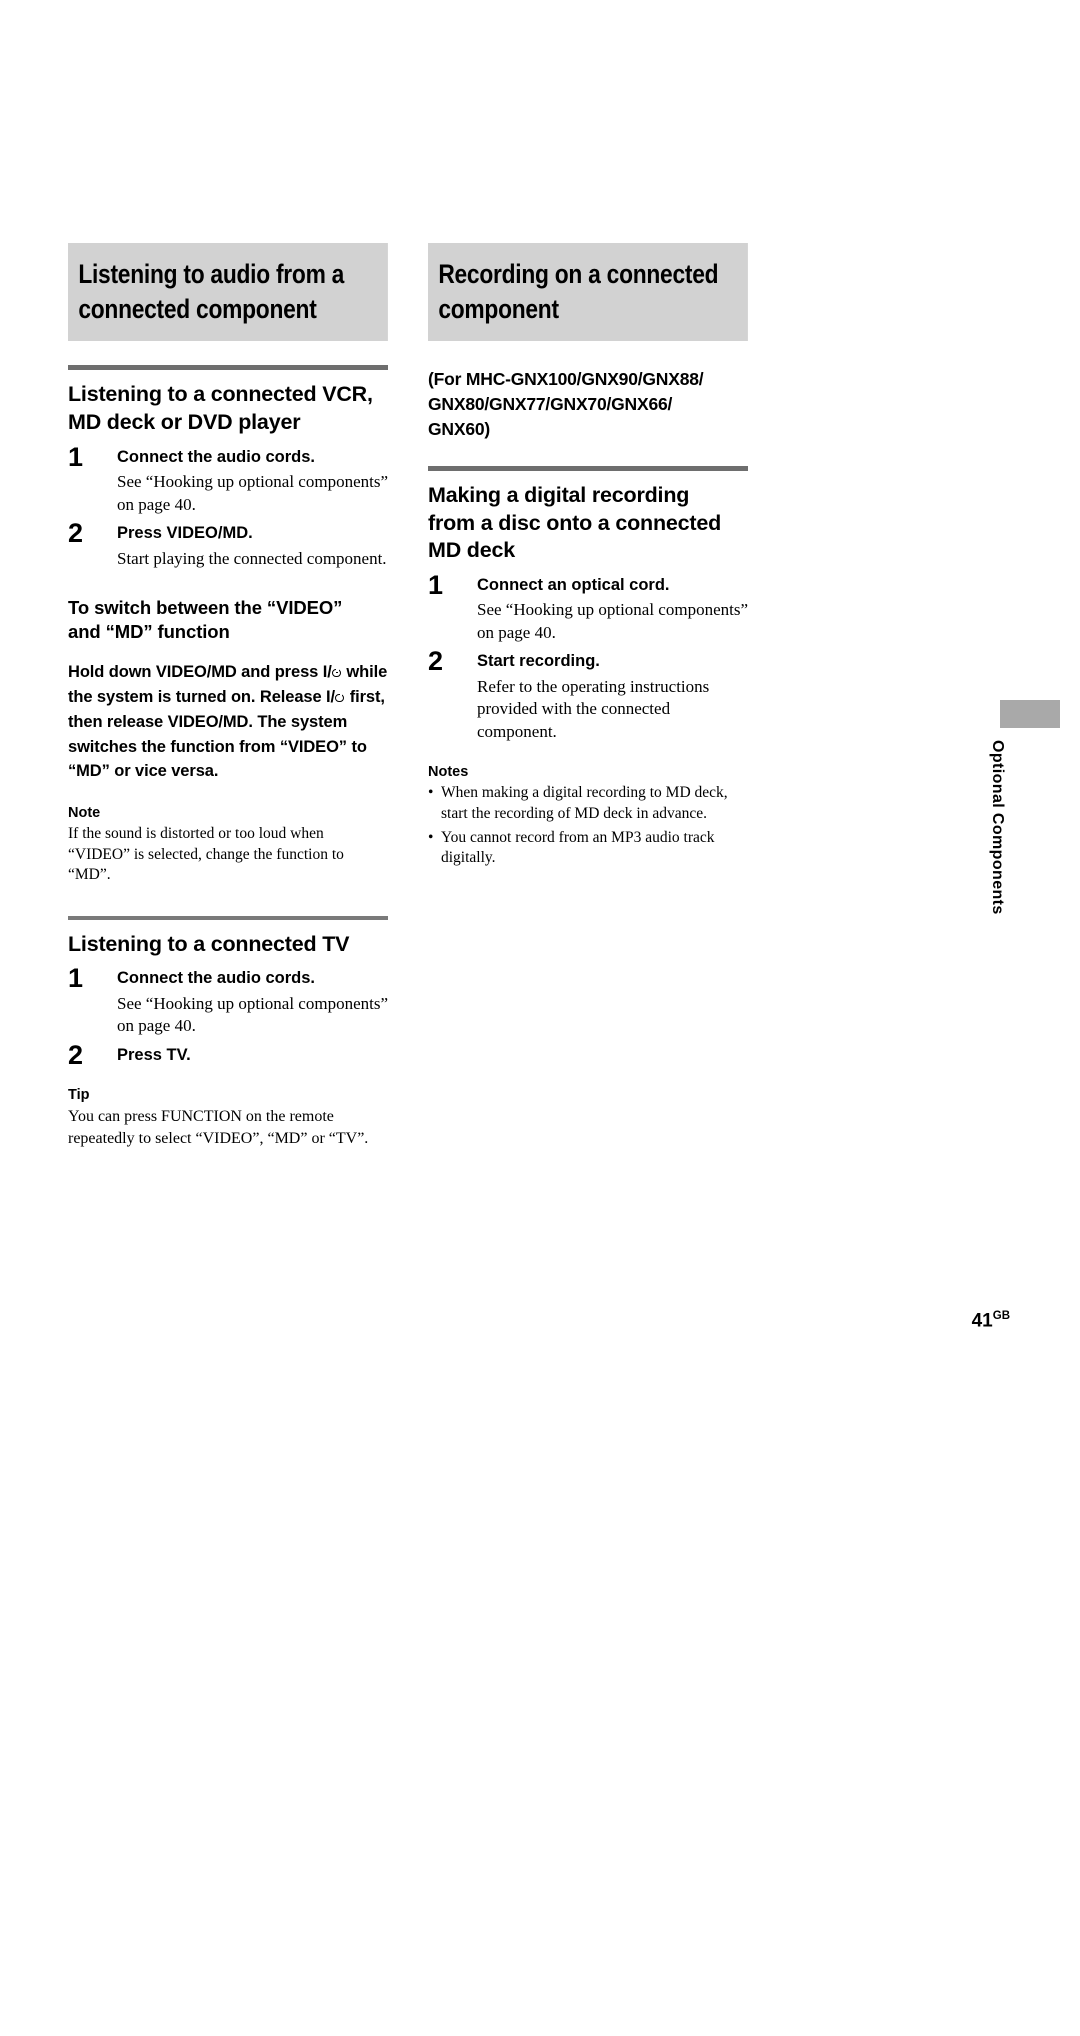 This screenshot has height=2036, width=1080. Describe the element at coordinates (578, 274) in the screenshot. I see `right-banner-line1: Recording on a connected` at that location.